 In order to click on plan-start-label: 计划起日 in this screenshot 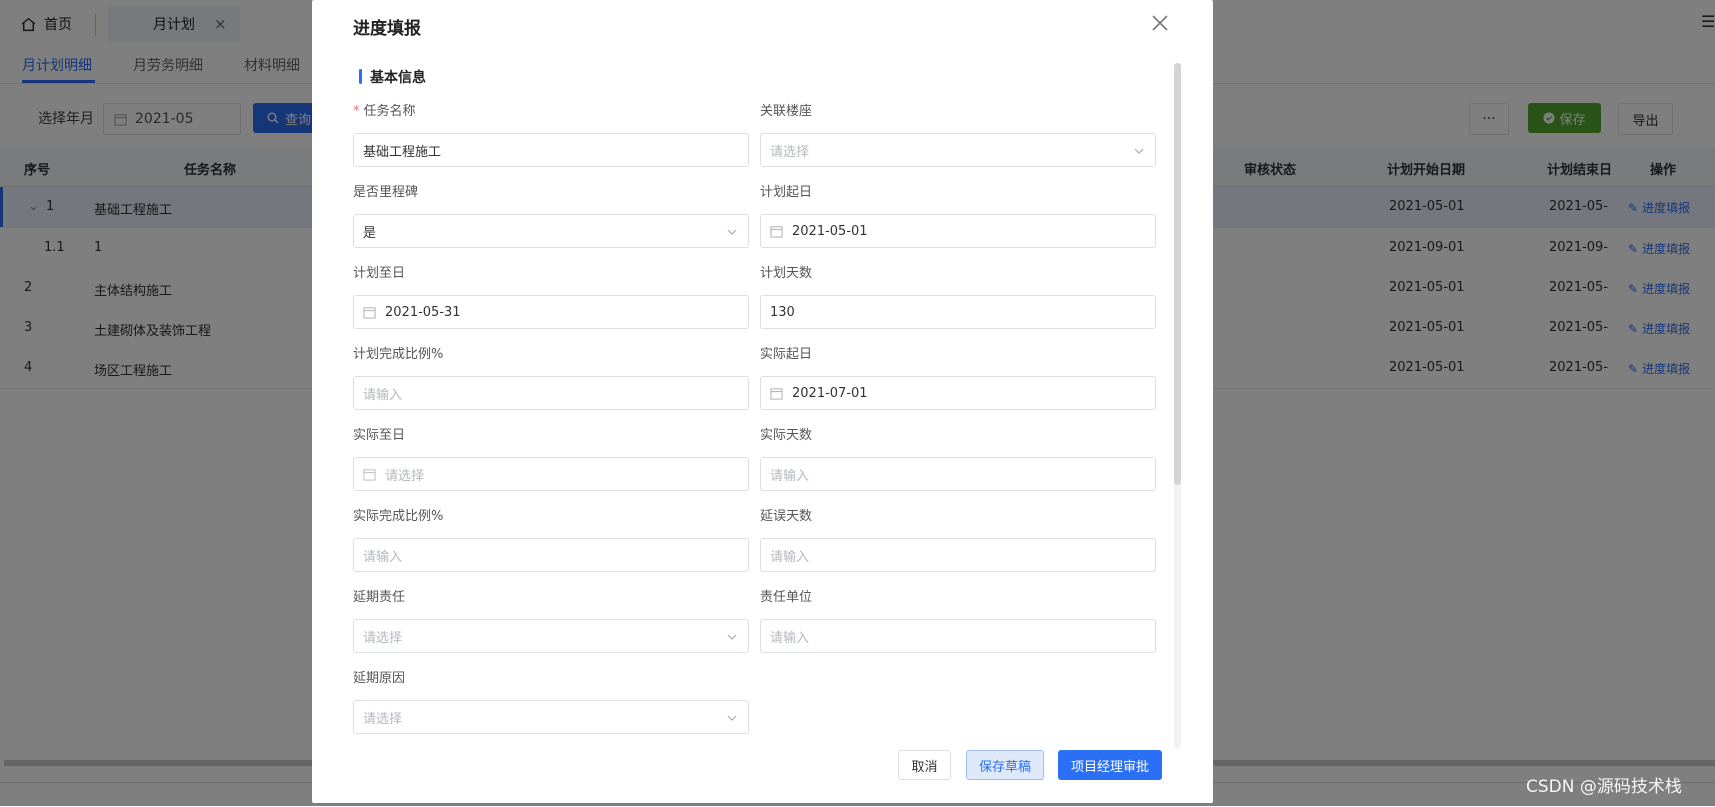, I will do `click(786, 192)`.